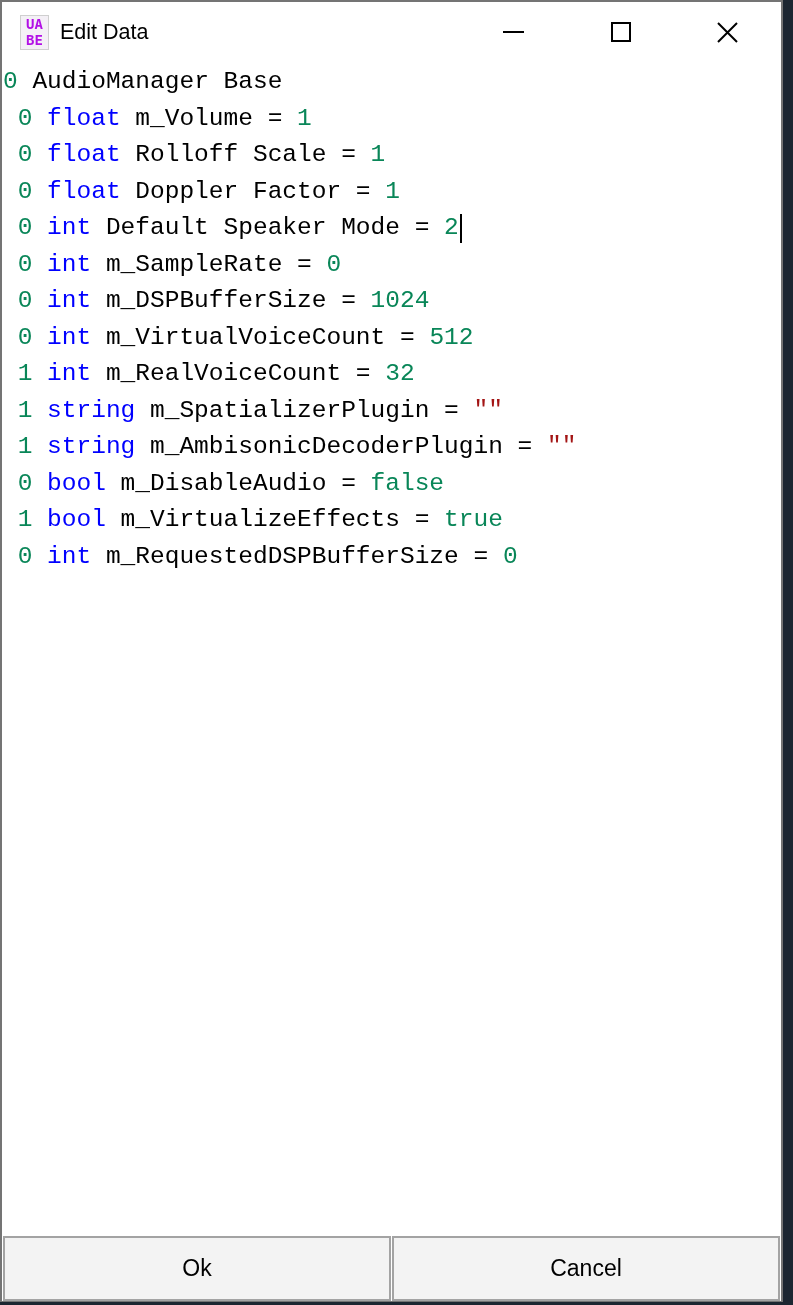 Image resolution: width=793 pixels, height=1305 pixels. I want to click on maximize-icon, so click(620, 32).